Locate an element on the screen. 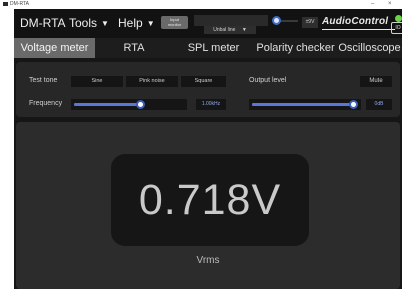 Image resolution: width=402 pixels, height=301 pixels. input-level-bar is located at coordinates (231, 20).